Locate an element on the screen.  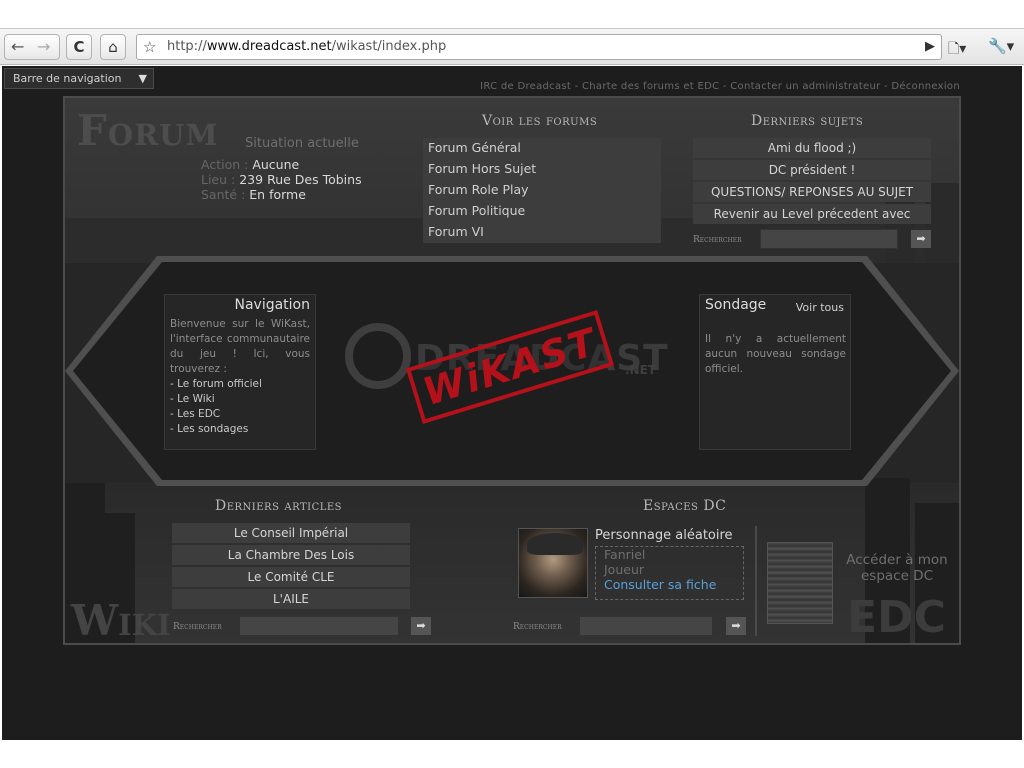
window-top-area is located at coordinates (512, 14).